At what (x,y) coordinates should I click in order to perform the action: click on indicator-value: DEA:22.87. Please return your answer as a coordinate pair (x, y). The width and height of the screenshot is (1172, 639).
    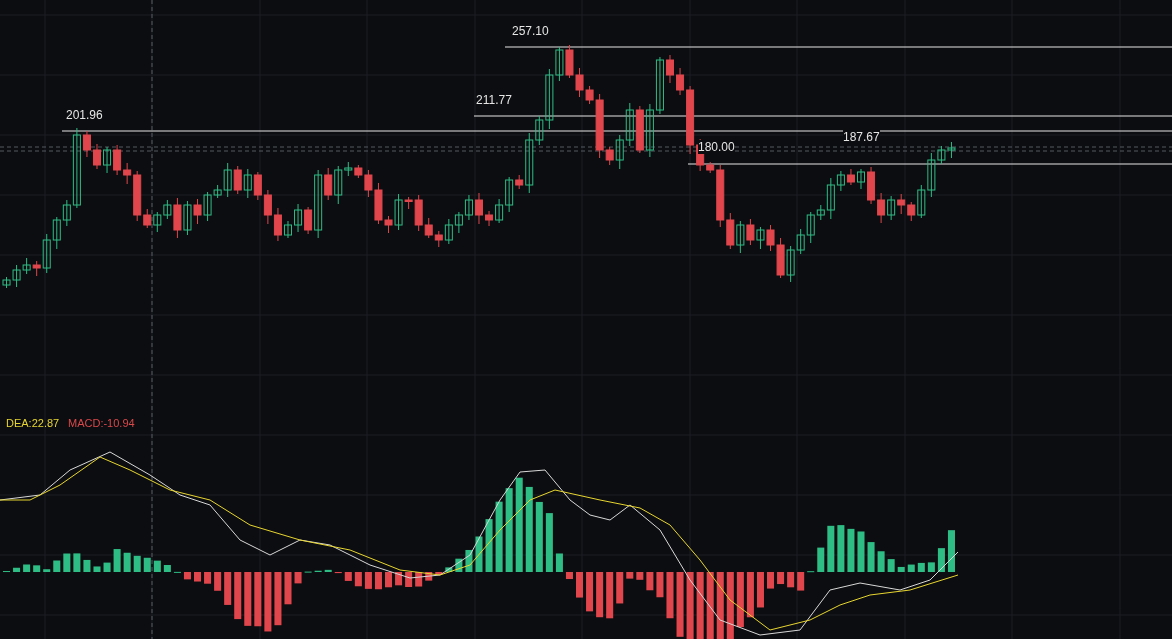
    Looking at the image, I should click on (33, 423).